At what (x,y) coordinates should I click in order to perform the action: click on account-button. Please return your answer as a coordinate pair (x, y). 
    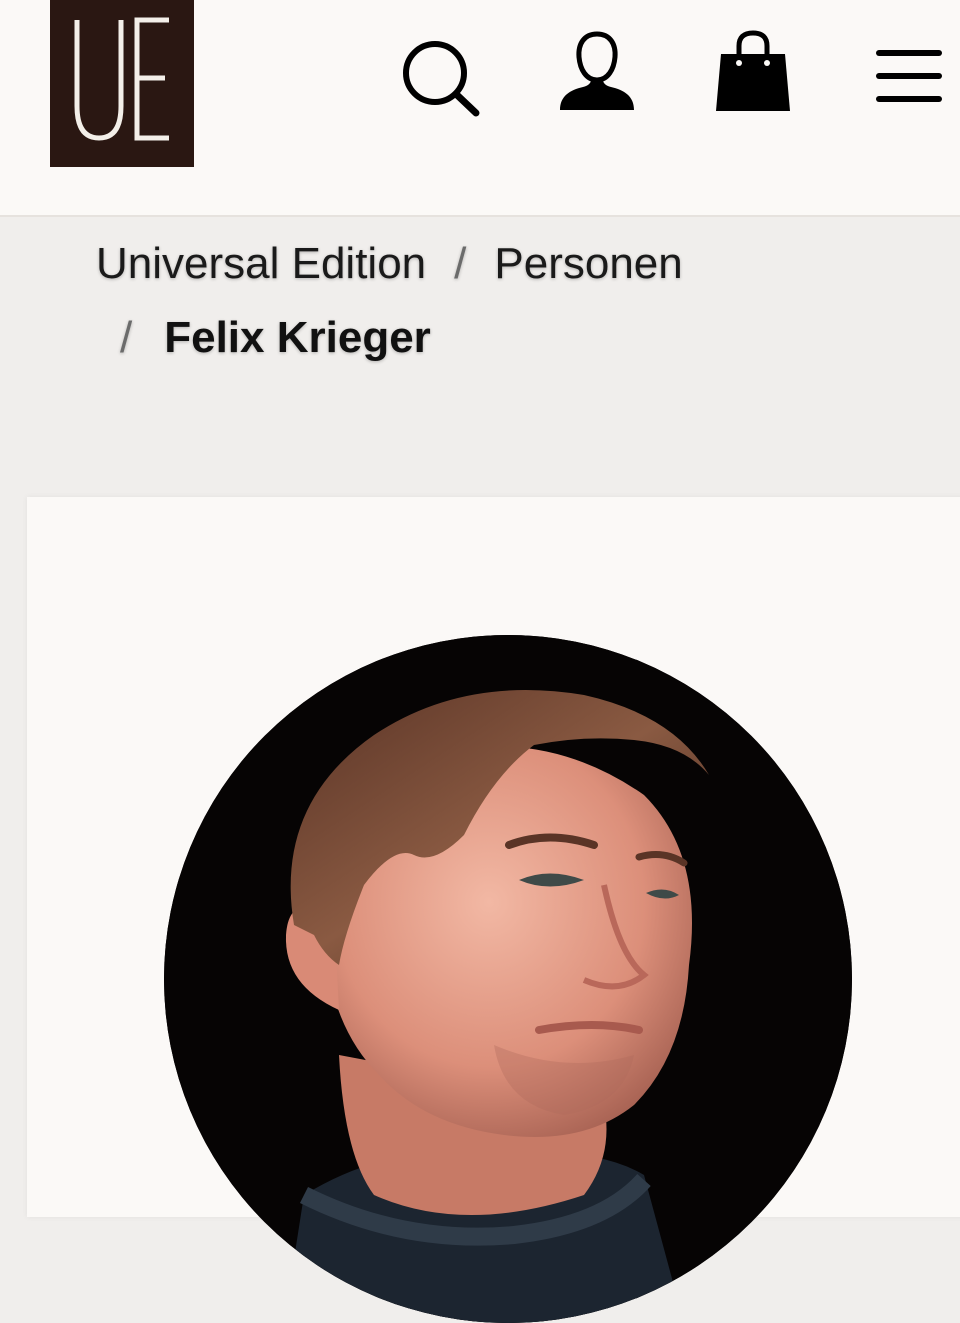
    Looking at the image, I should click on (597, 72).